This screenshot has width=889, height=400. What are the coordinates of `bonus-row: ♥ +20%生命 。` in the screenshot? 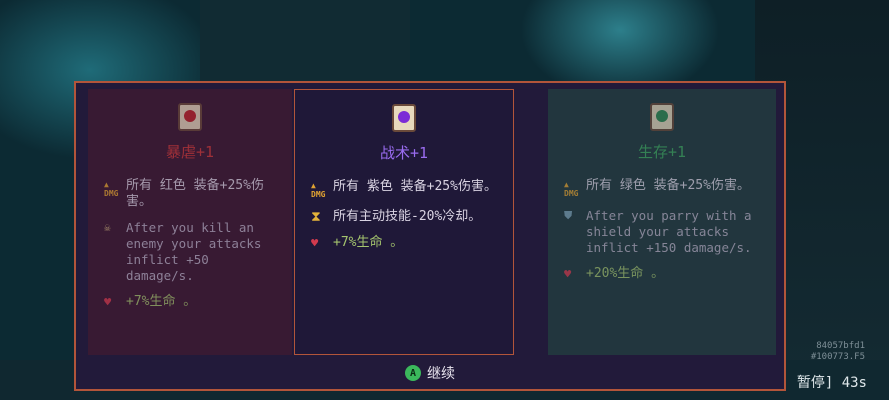 It's located at (663, 274).